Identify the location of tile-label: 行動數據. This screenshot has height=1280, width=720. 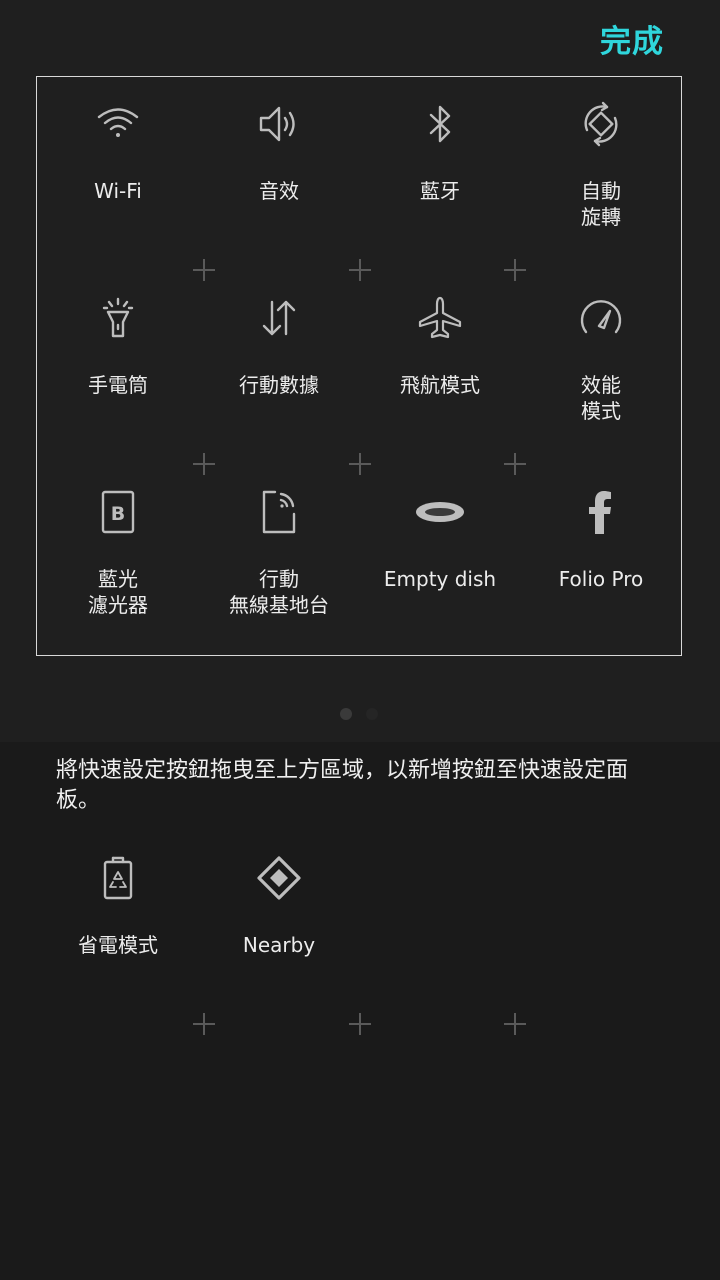
(279, 385).